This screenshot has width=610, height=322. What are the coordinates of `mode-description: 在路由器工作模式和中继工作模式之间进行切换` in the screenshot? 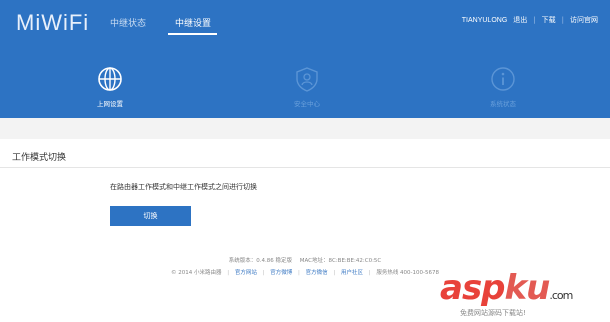 It's located at (183, 187).